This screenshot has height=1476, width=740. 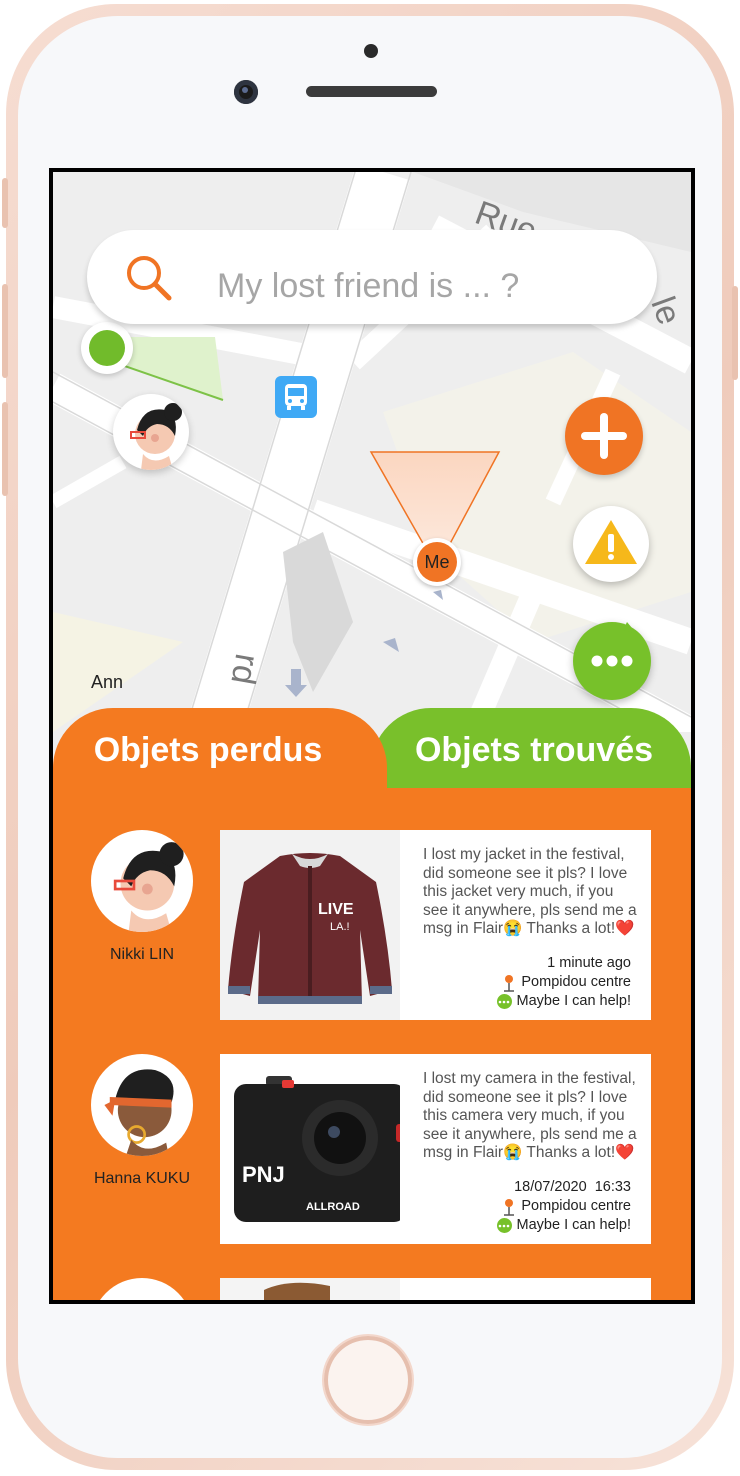 I want to click on me-label: Me, so click(x=437, y=562).